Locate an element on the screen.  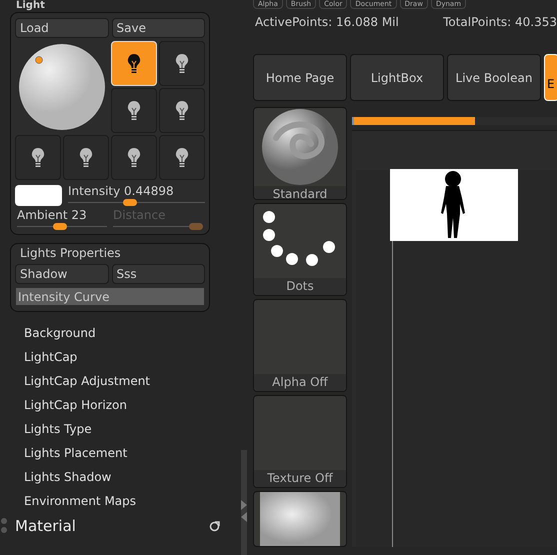
thumbnail-label: Standard is located at coordinates (300, 192).